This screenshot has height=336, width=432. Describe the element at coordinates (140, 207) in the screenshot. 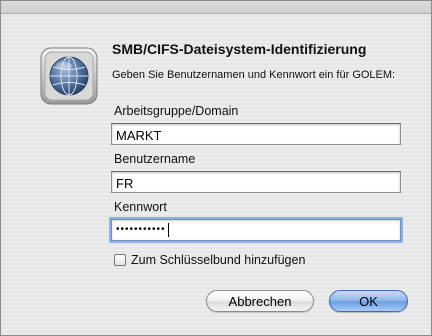

I see `password-label: Kennwort` at that location.